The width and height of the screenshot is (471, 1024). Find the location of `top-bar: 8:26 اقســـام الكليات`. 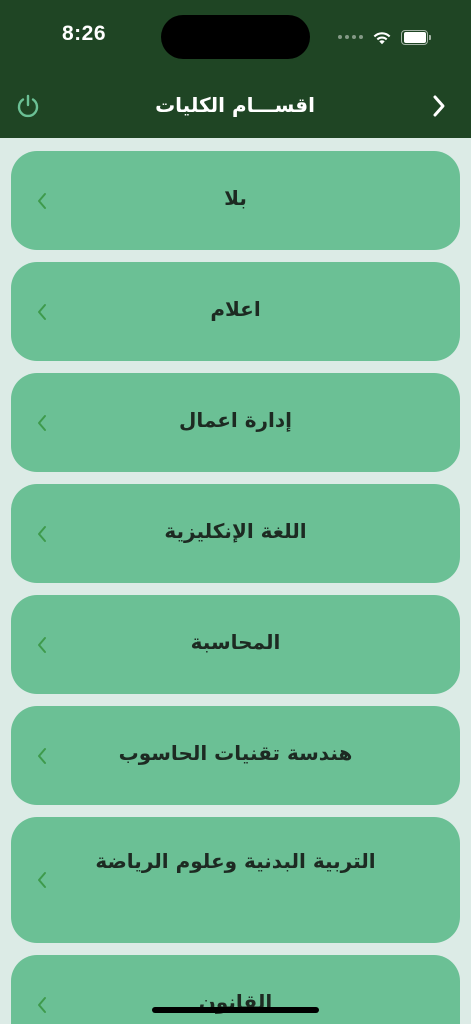

top-bar: 8:26 اقســـام الكليات is located at coordinates (235, 69).